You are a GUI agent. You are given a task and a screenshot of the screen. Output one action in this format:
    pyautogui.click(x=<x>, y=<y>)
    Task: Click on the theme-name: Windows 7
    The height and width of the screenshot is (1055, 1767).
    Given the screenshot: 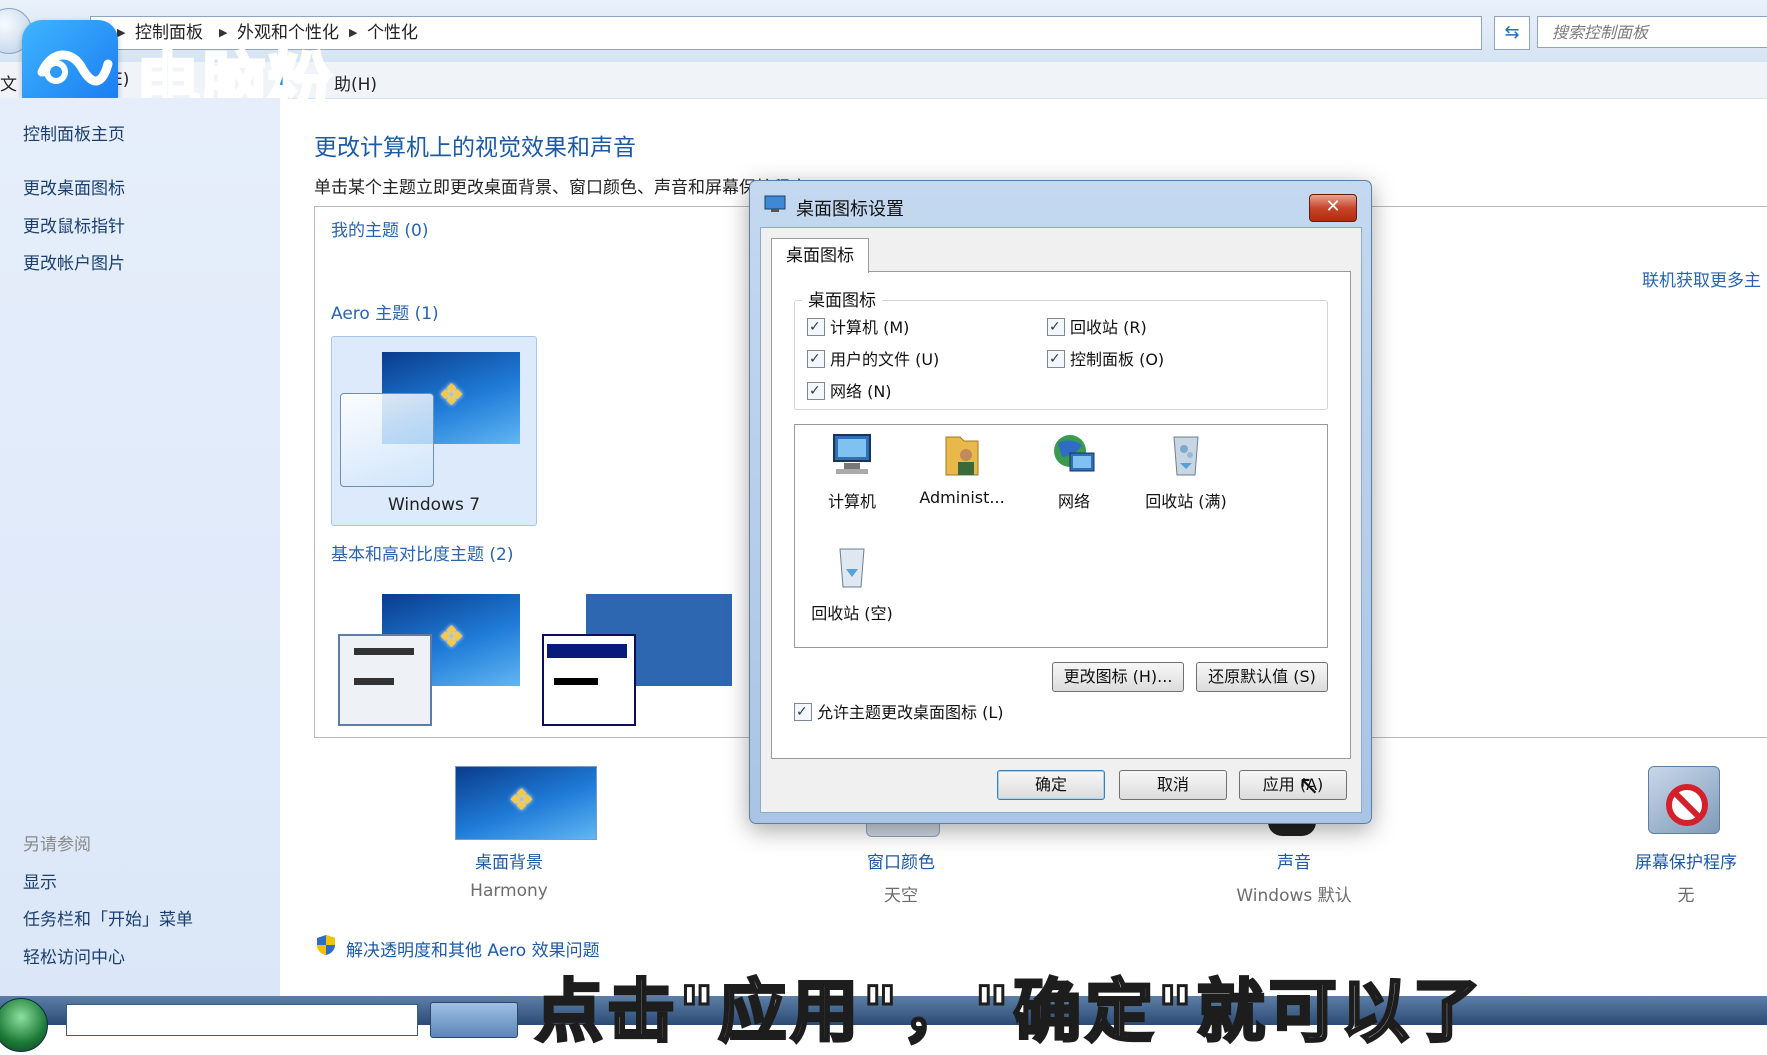 What is the action you would take?
    pyautogui.click(x=434, y=505)
    